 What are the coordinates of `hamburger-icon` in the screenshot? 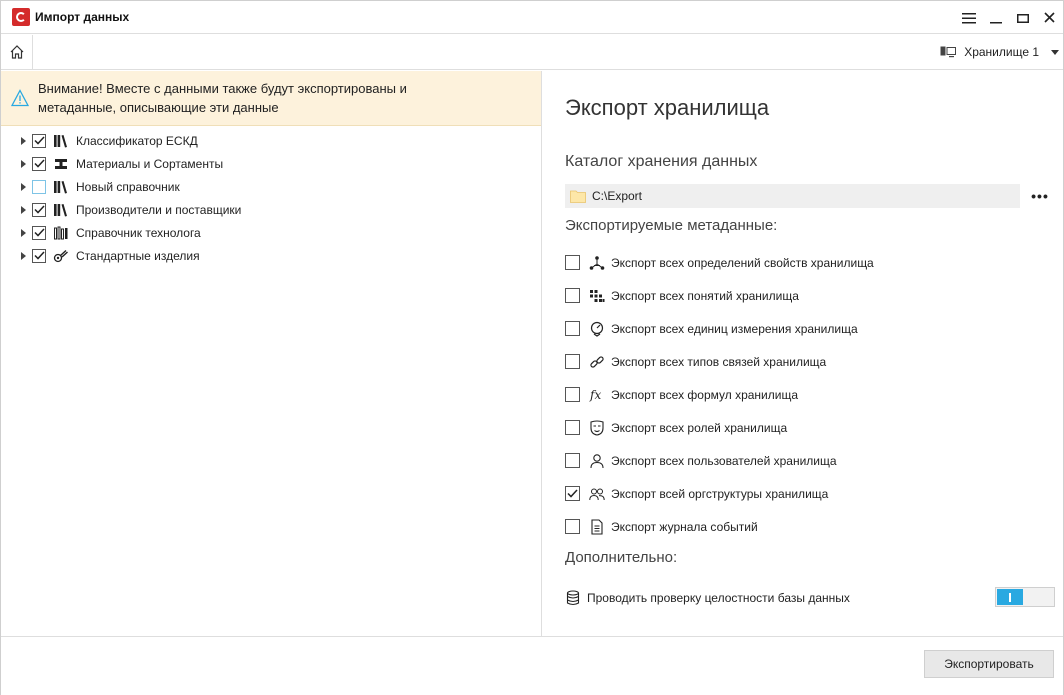 It's located at (968, 17).